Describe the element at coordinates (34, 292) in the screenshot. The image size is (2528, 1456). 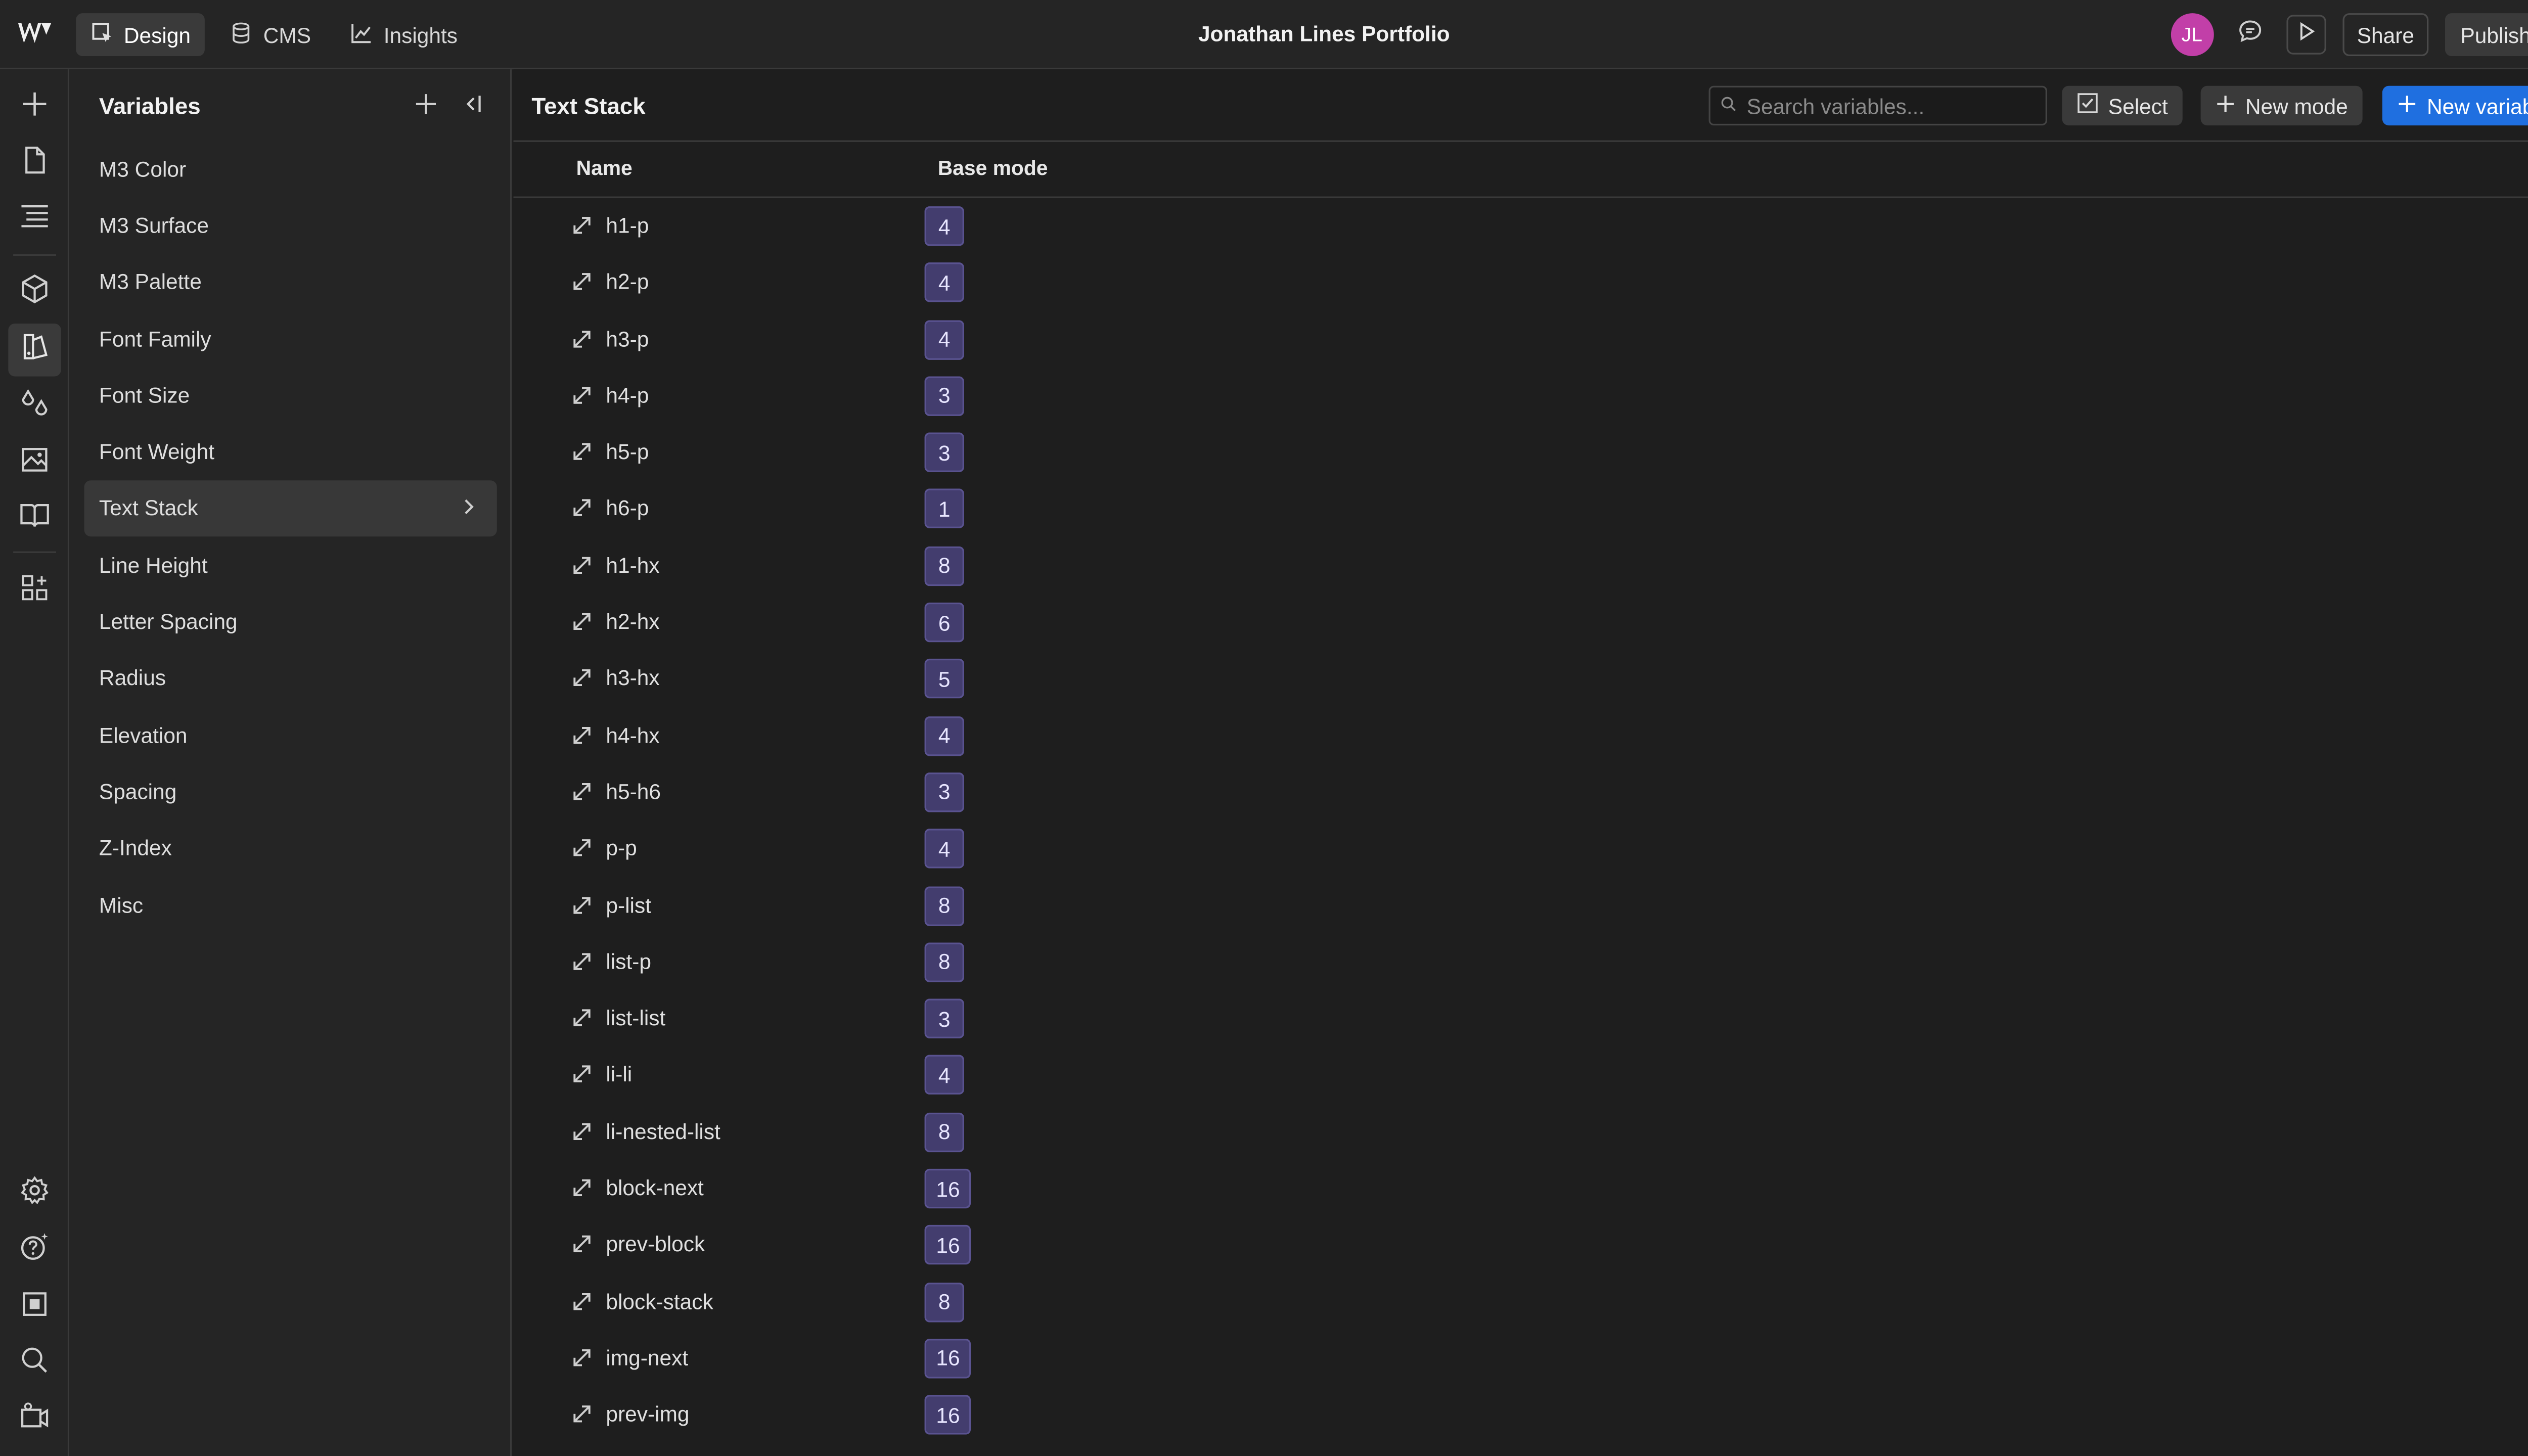
I see `components-panel-button` at that location.